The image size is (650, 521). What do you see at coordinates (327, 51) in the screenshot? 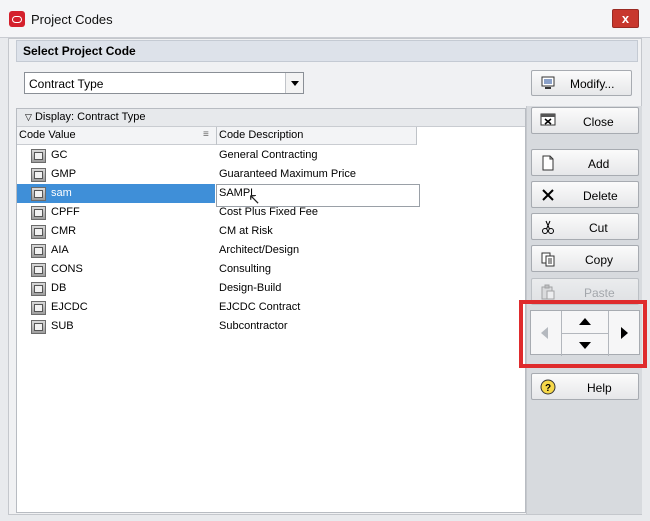
I see `section-title: Select Project Code` at bounding box center [327, 51].